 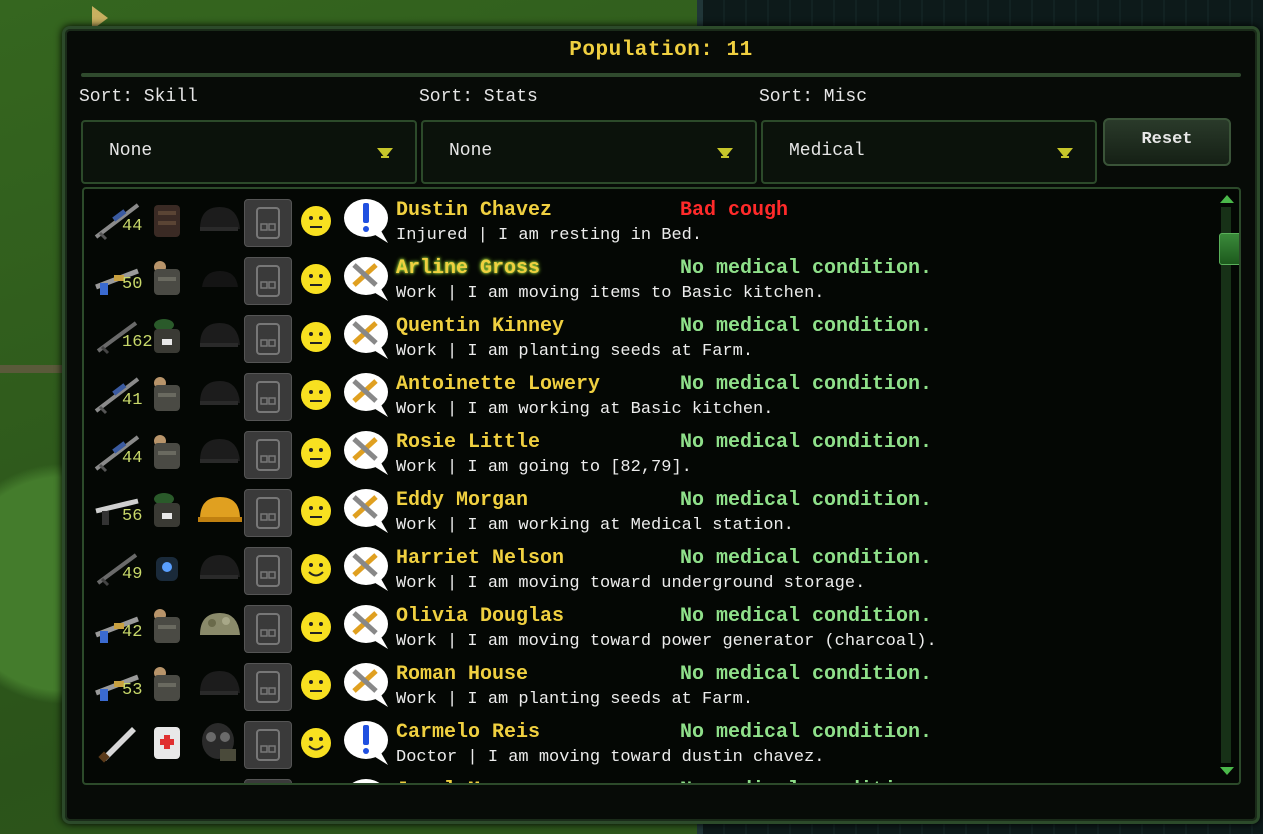 I want to click on reset-button: Reset, so click(x=1167, y=142).